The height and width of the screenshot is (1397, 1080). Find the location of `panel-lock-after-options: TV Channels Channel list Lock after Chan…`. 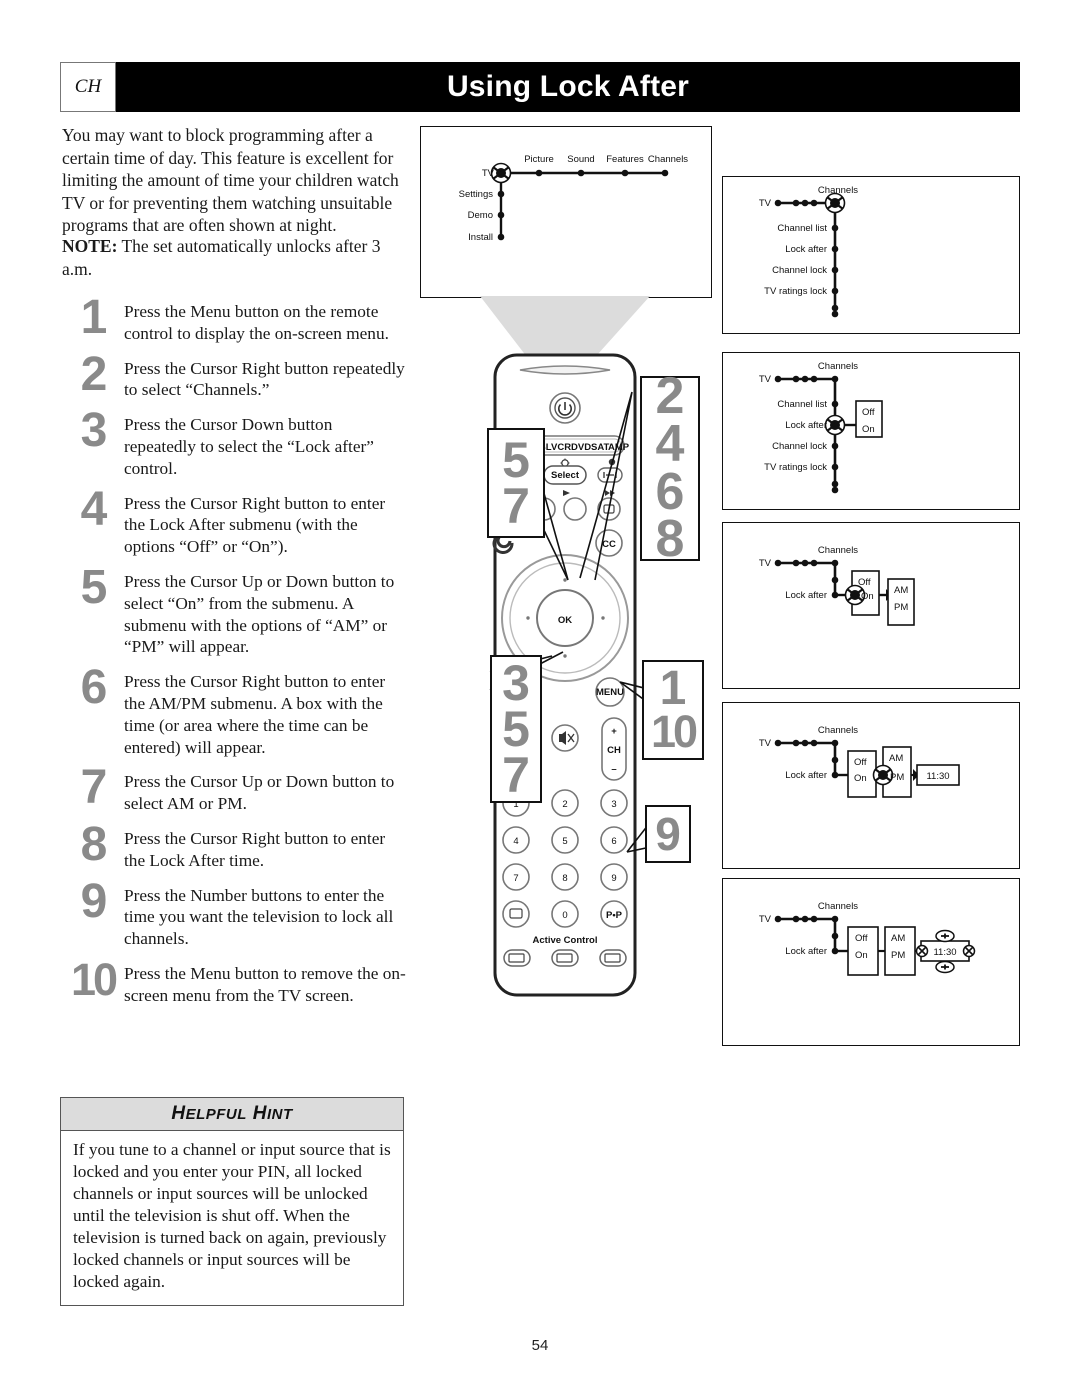

panel-lock-after-options: TV Channels Channel list Lock after Chan… is located at coordinates (871, 431).